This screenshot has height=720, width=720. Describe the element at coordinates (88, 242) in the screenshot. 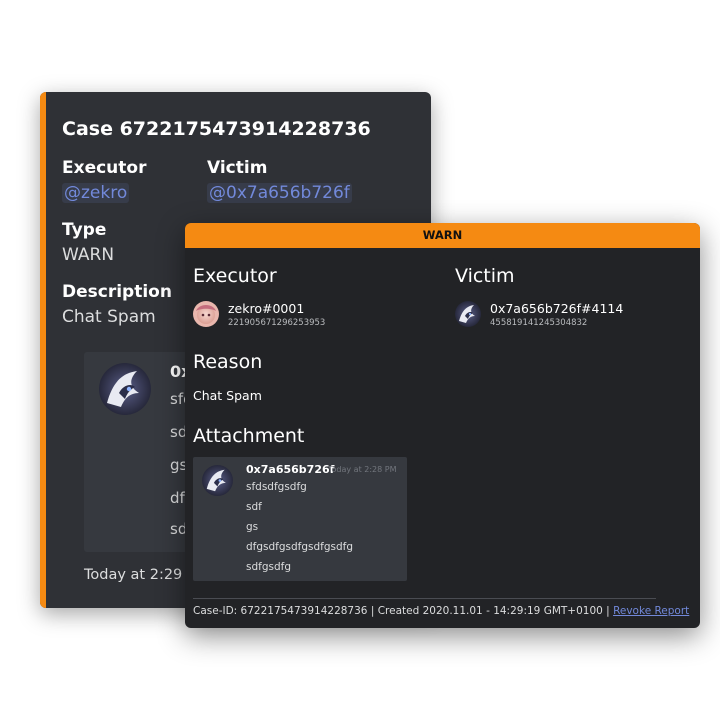

I see `embed-field-type: Type WARN` at that location.